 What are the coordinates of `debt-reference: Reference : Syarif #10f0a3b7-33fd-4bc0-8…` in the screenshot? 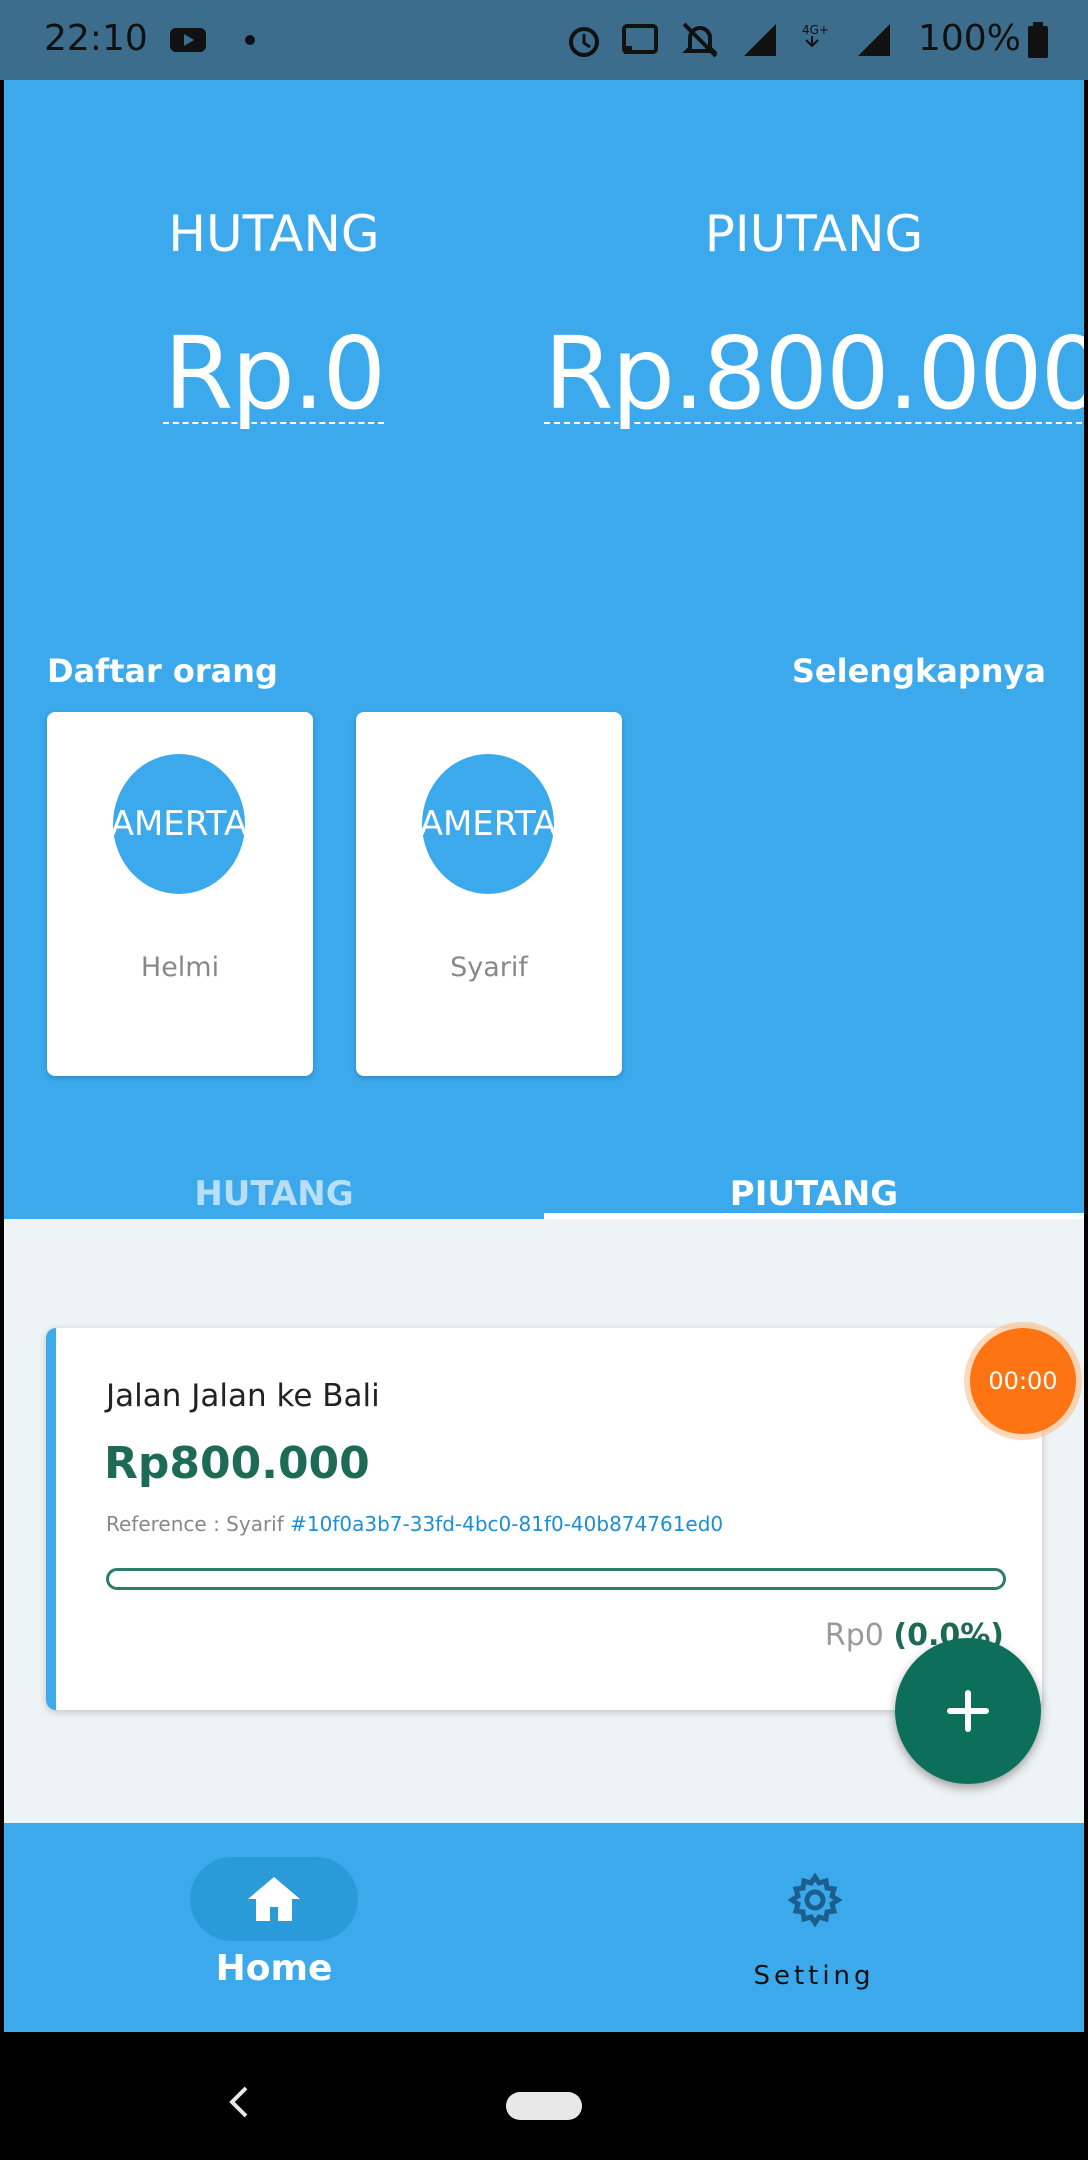 It's located at (414, 1524).